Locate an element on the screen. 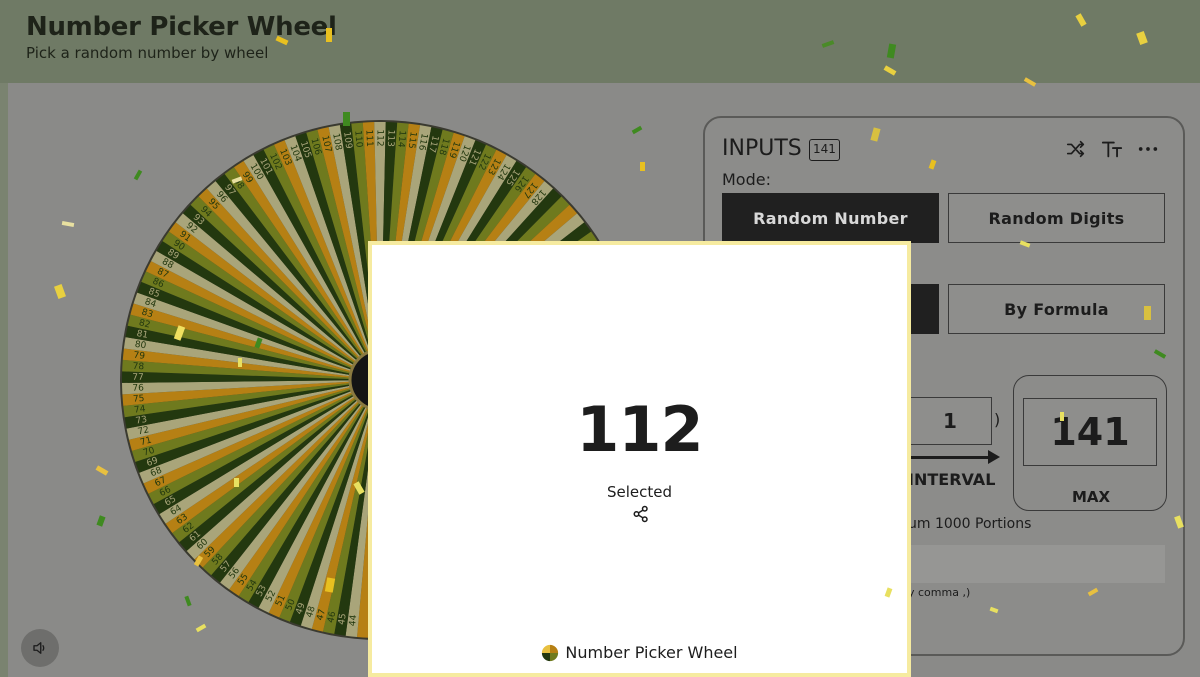 The image size is (1200, 677). wheel-slice-label: 45 is located at coordinates (343, 619).